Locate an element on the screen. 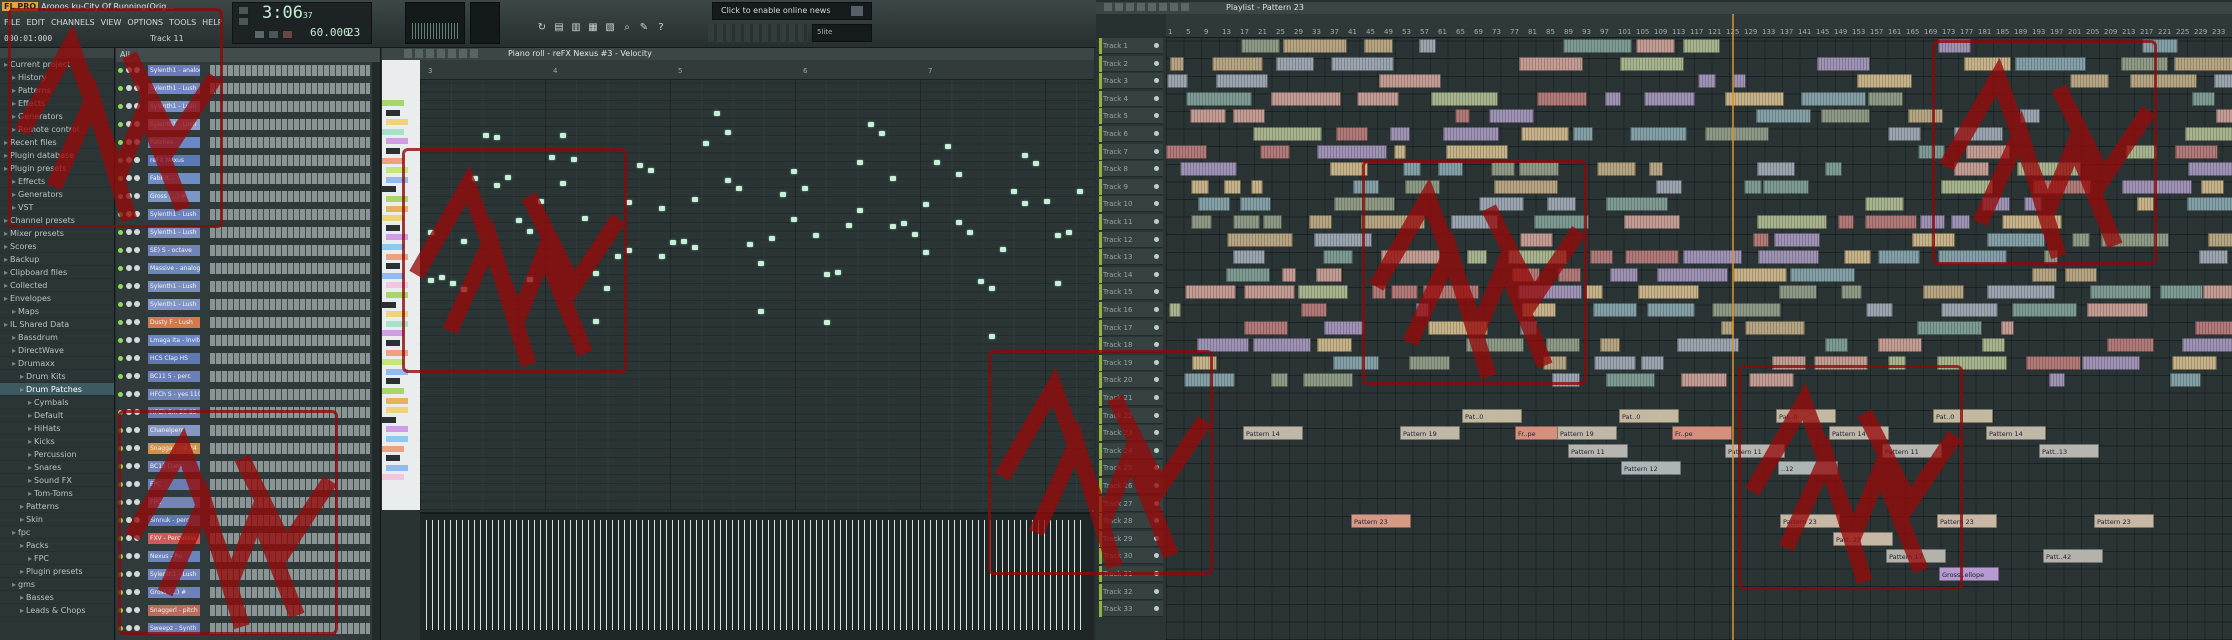  track-header: Track 14 is located at coordinates (1131, 274).